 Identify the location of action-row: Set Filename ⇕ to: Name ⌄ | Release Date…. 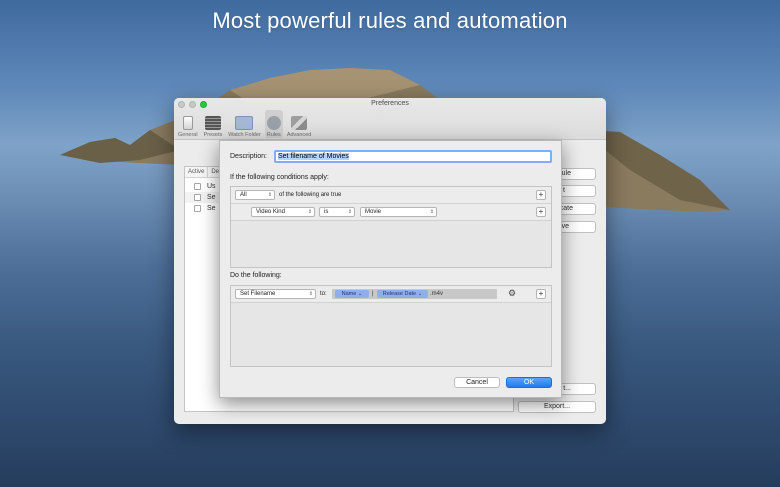
(391, 294).